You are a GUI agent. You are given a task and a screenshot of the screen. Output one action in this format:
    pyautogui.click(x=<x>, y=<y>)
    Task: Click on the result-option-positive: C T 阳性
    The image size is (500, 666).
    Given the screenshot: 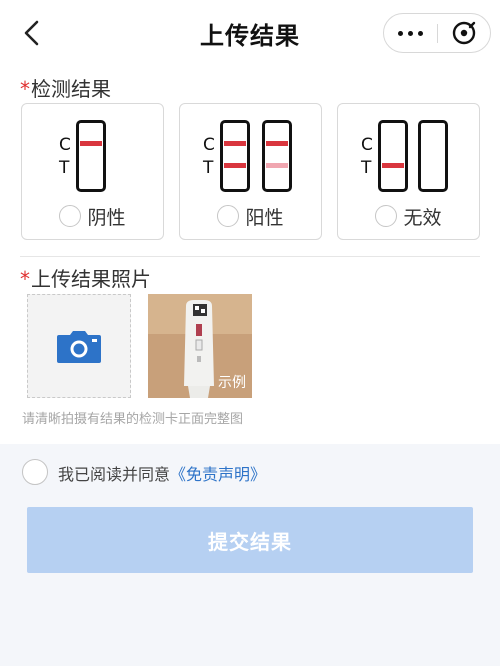 What is the action you would take?
    pyautogui.click(x=250, y=171)
    